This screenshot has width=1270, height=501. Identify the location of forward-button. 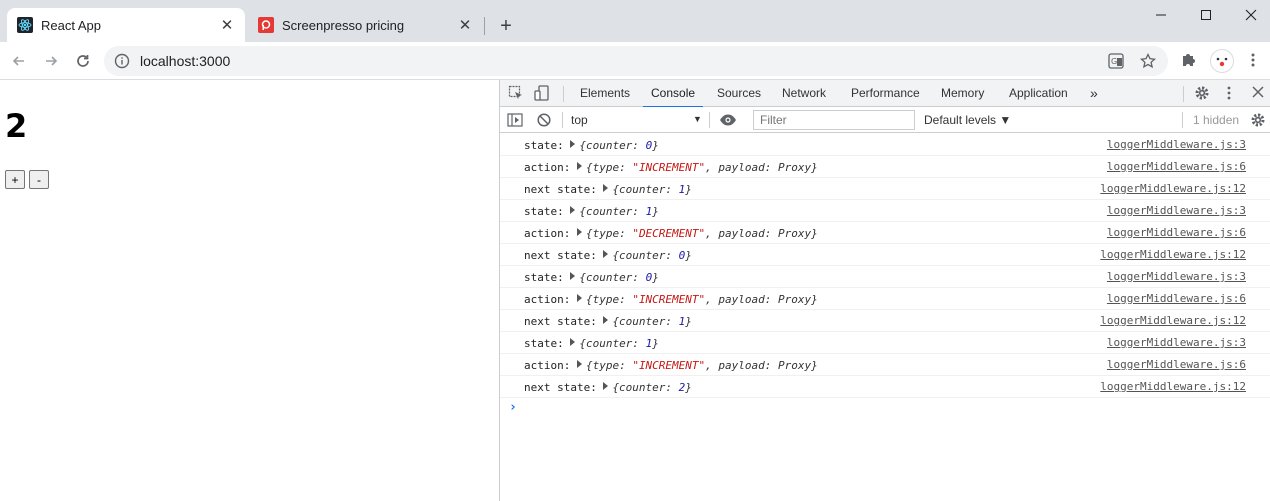
(51, 61).